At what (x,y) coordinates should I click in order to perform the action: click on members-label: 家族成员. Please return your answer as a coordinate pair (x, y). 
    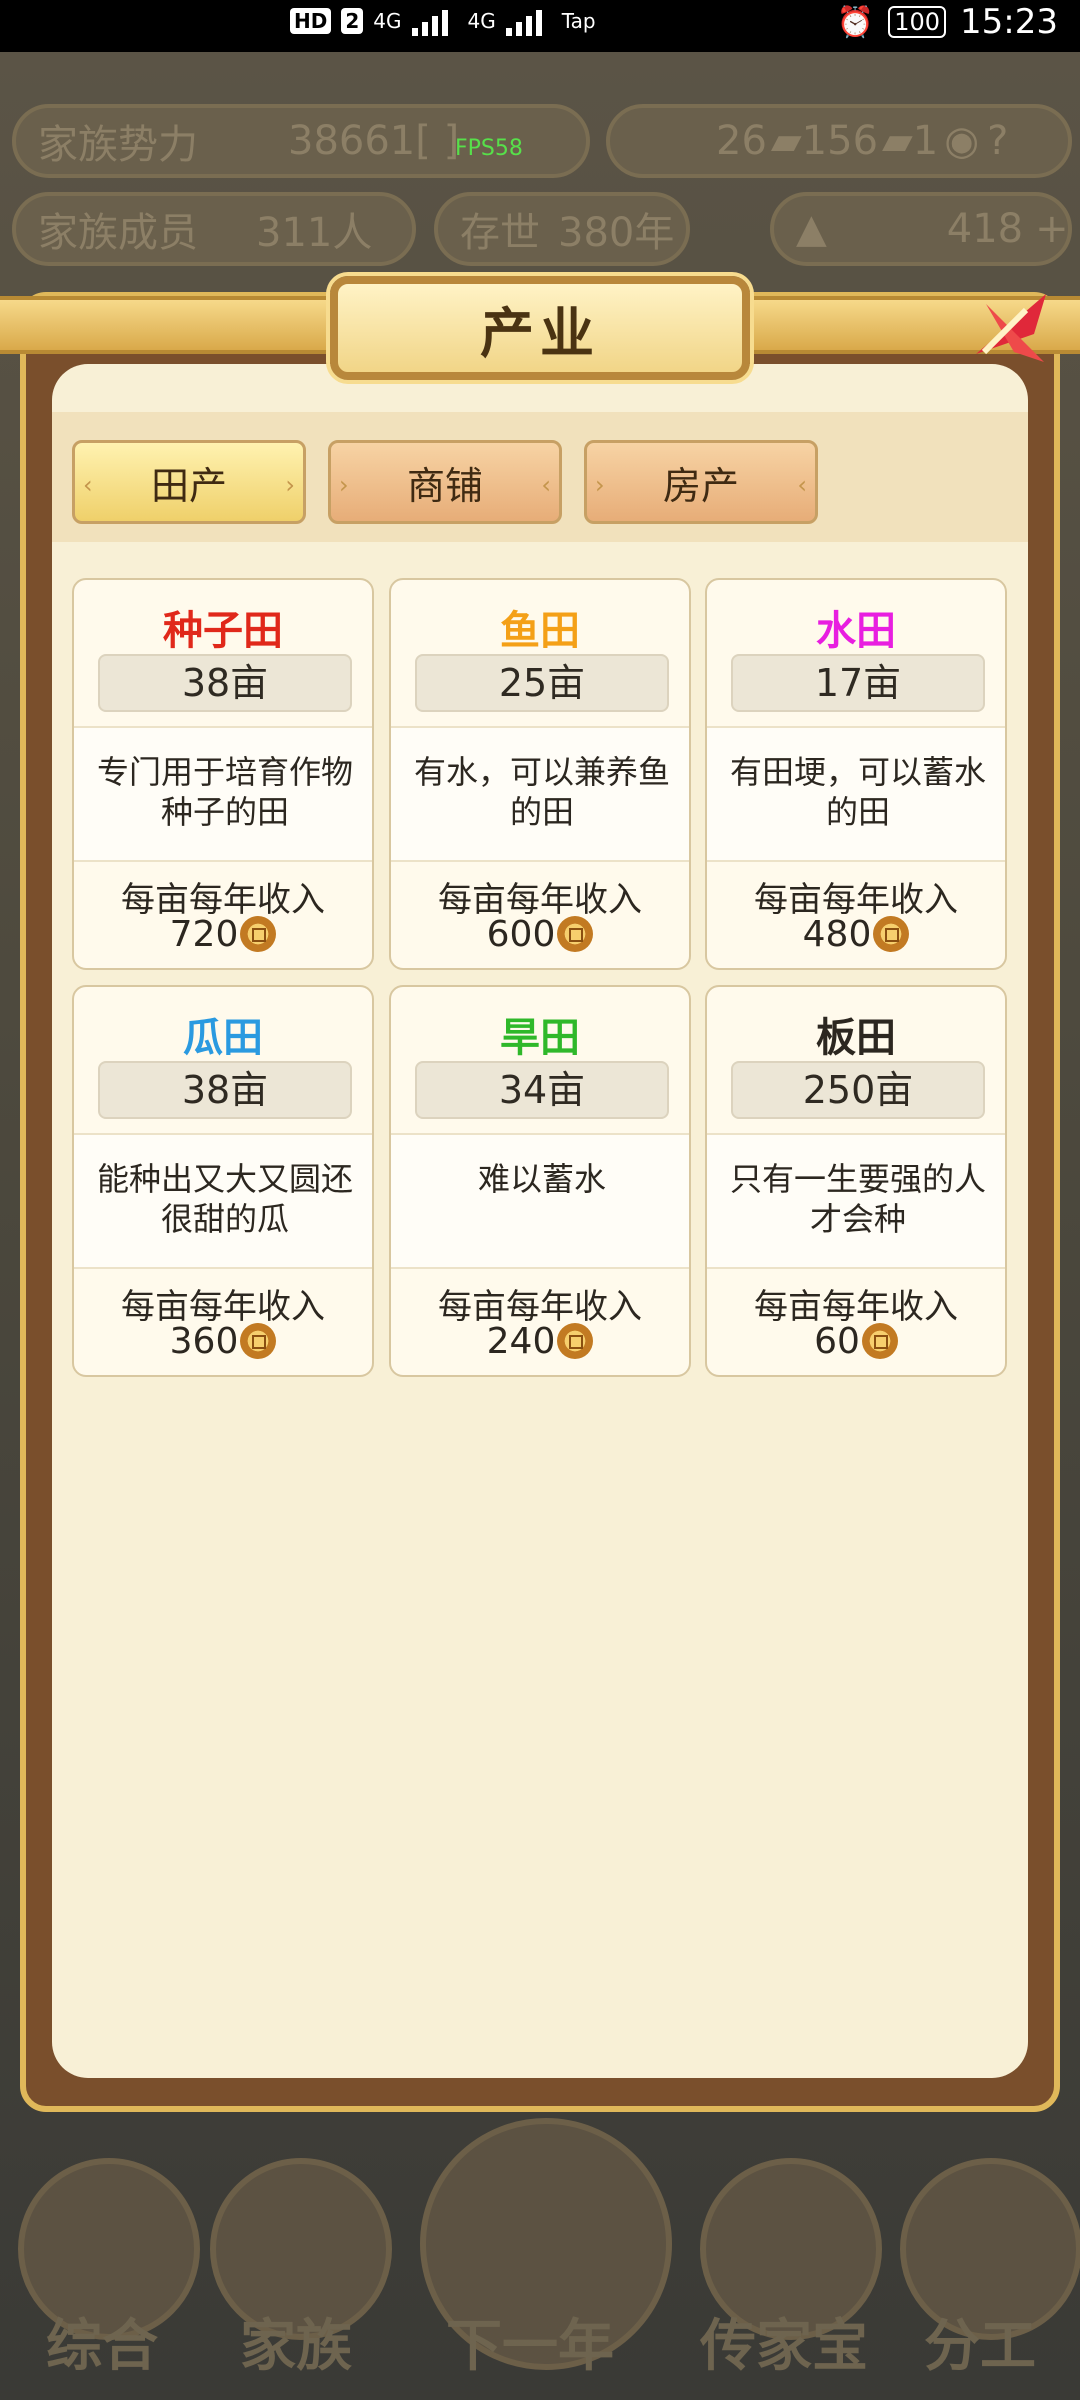
    Looking at the image, I should click on (118, 233).